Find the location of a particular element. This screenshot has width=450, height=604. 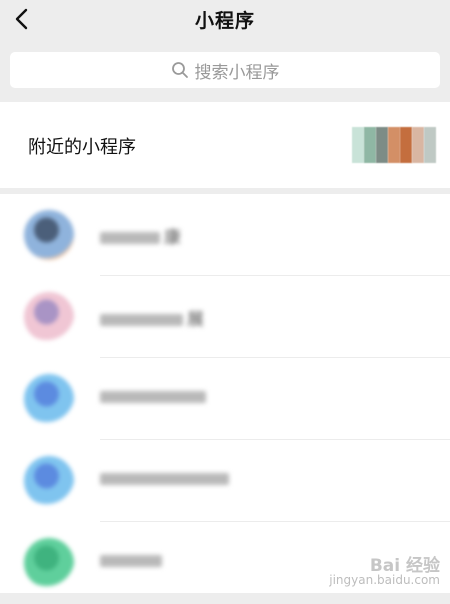

nearby-mini-programs-row: 附近的小程序 is located at coordinates (225, 145).